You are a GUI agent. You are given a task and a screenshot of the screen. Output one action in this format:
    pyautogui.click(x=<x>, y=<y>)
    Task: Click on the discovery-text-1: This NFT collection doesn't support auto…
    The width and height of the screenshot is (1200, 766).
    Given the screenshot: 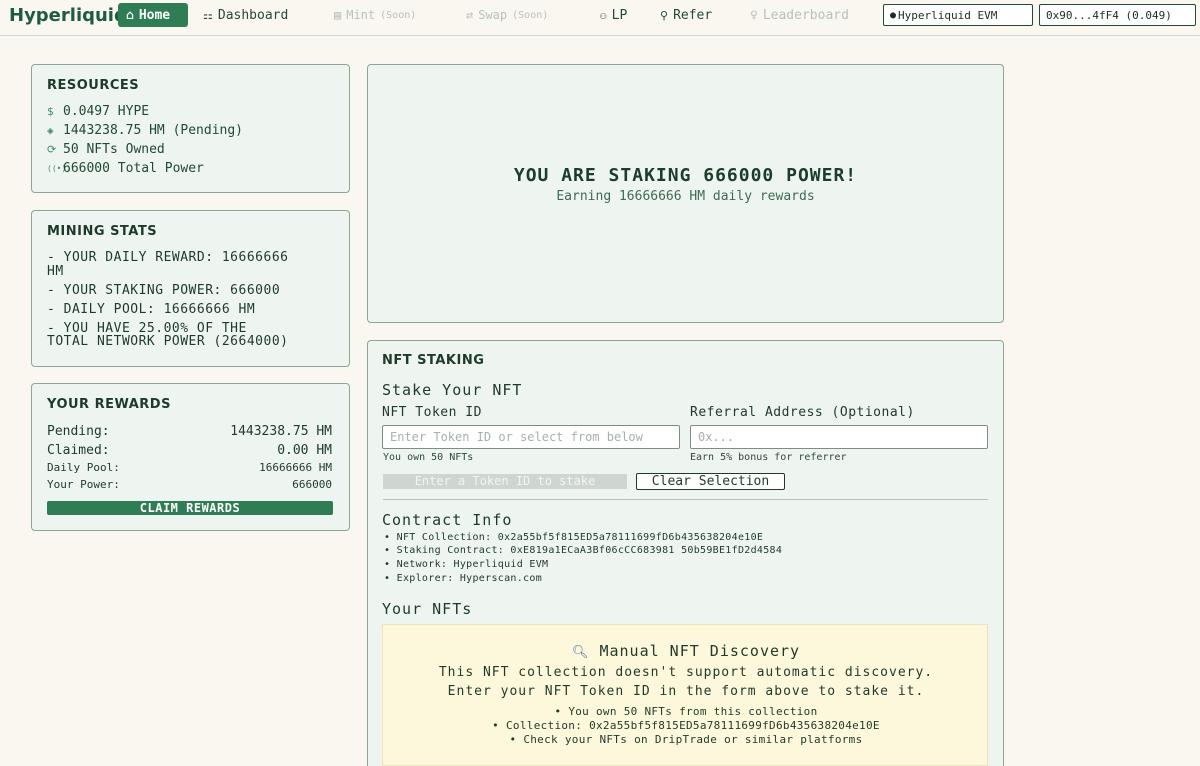 What is the action you would take?
    pyautogui.click(x=686, y=672)
    